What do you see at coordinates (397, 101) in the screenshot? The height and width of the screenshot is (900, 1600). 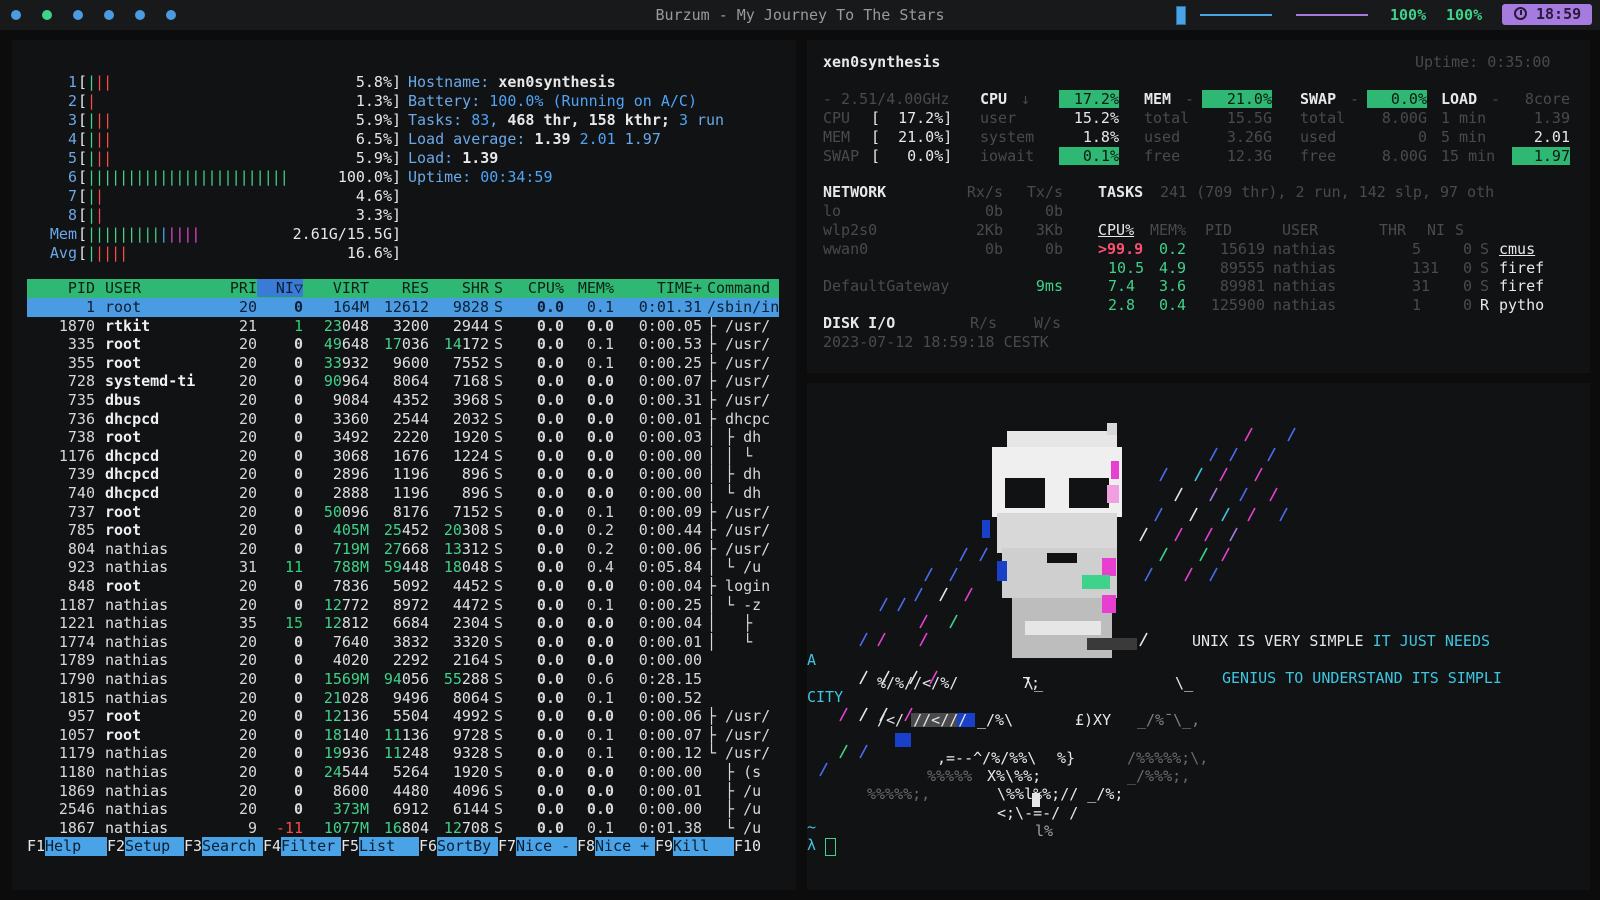 I see `meter-bracket-close: ]` at bounding box center [397, 101].